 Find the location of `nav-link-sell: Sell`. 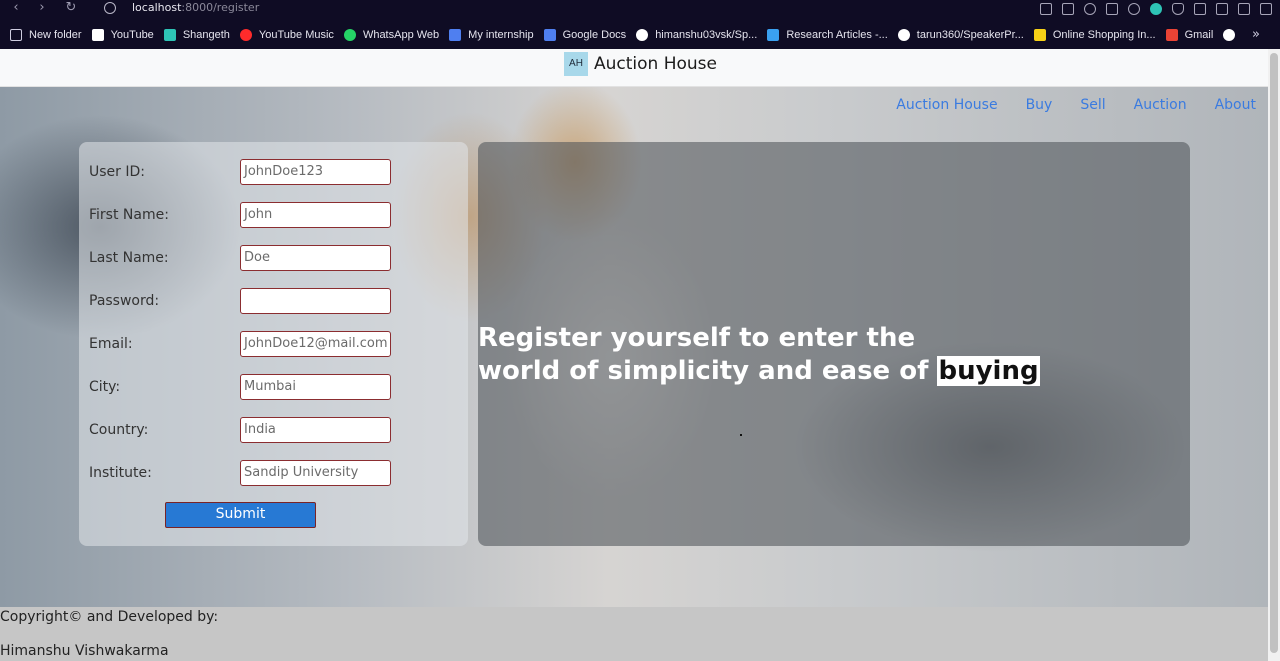

nav-link-sell: Sell is located at coordinates (1092, 105).